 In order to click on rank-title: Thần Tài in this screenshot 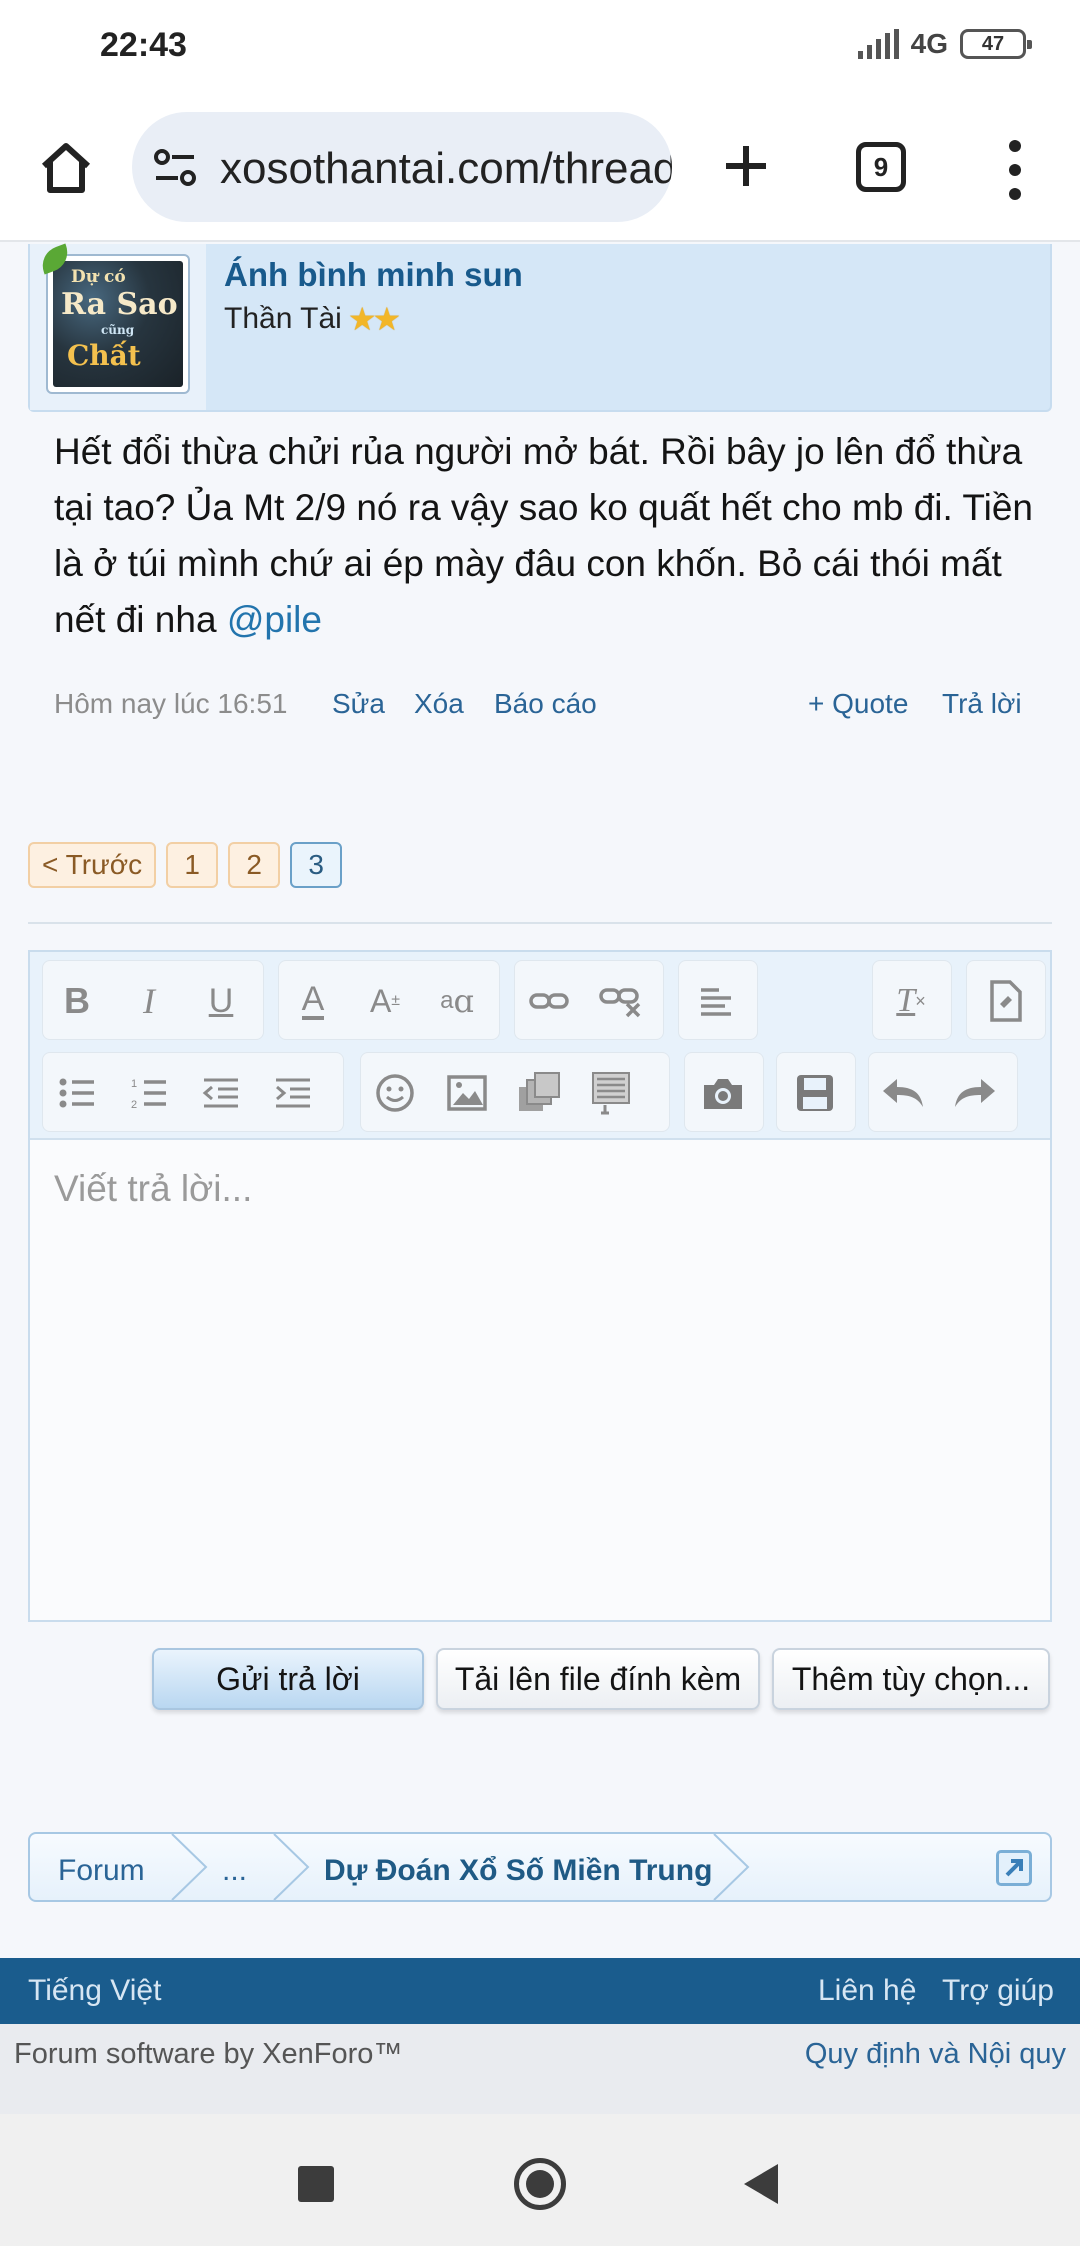, I will do `click(283, 318)`.